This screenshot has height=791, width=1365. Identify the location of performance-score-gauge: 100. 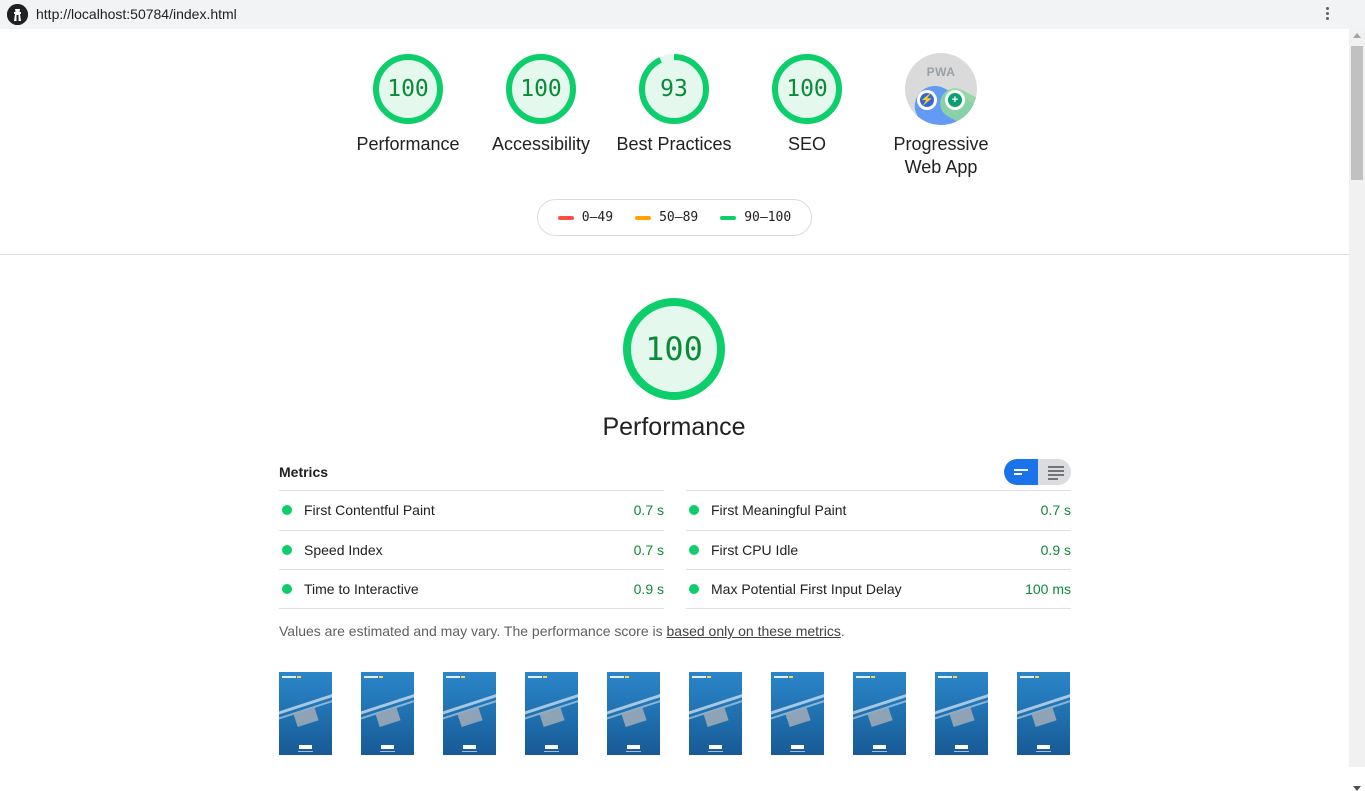
(674, 349).